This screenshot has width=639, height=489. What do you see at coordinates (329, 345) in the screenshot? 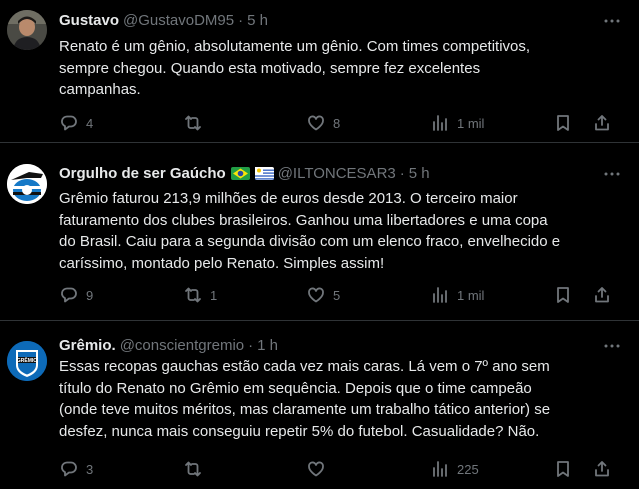
I see `tweet-header: Grêmio. @conscientgremio · 1 h` at bounding box center [329, 345].